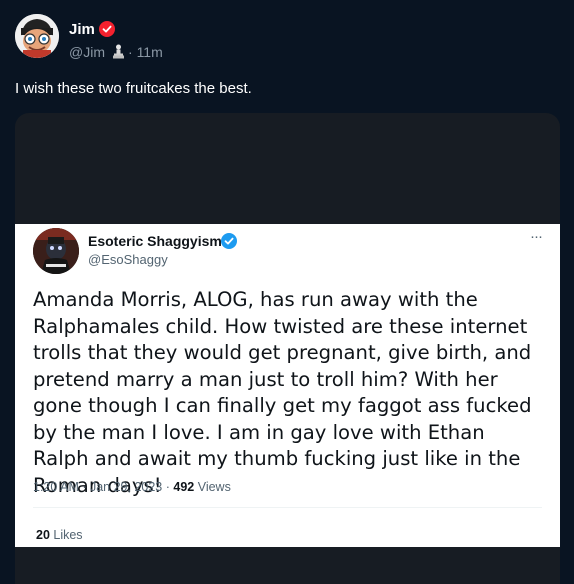  Describe the element at coordinates (103, 487) in the screenshot. I see `timestamp-text: 1:20 AM · Jan 29, 2023 ·` at that location.